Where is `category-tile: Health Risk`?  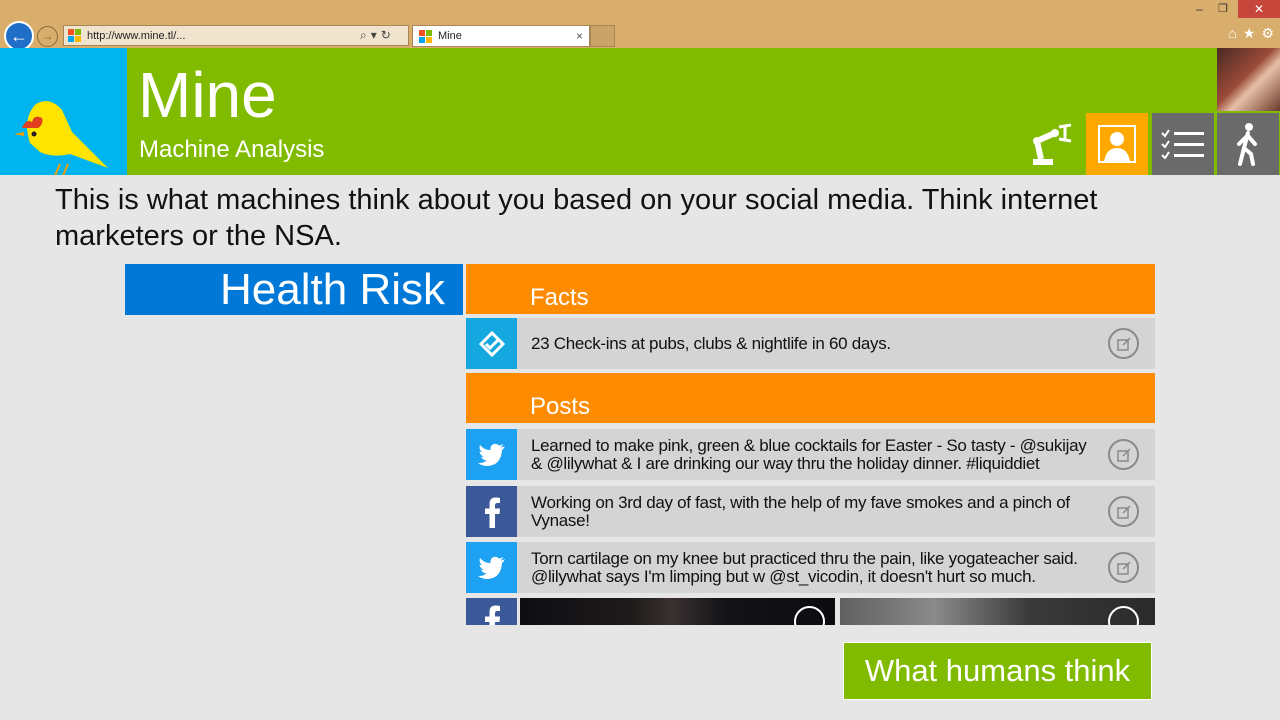 category-tile: Health Risk is located at coordinates (294, 289).